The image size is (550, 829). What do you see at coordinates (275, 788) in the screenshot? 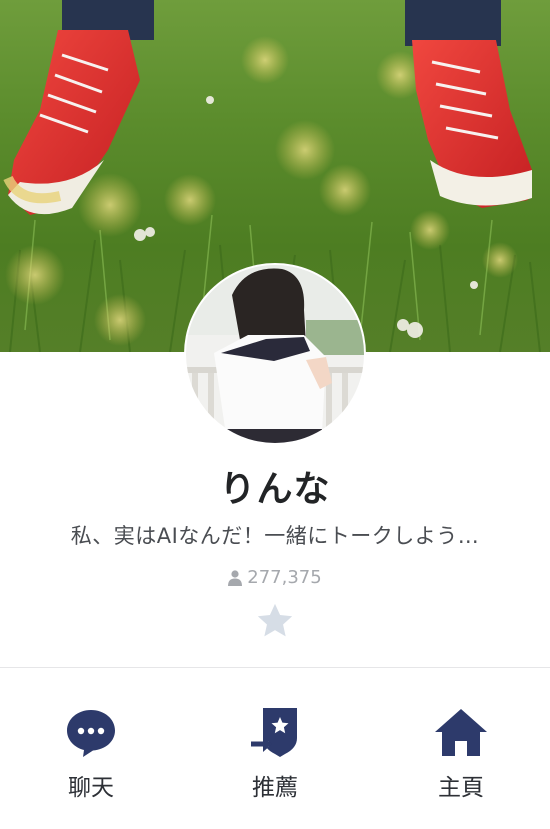
I see `recommend-label: 推薦` at bounding box center [275, 788].